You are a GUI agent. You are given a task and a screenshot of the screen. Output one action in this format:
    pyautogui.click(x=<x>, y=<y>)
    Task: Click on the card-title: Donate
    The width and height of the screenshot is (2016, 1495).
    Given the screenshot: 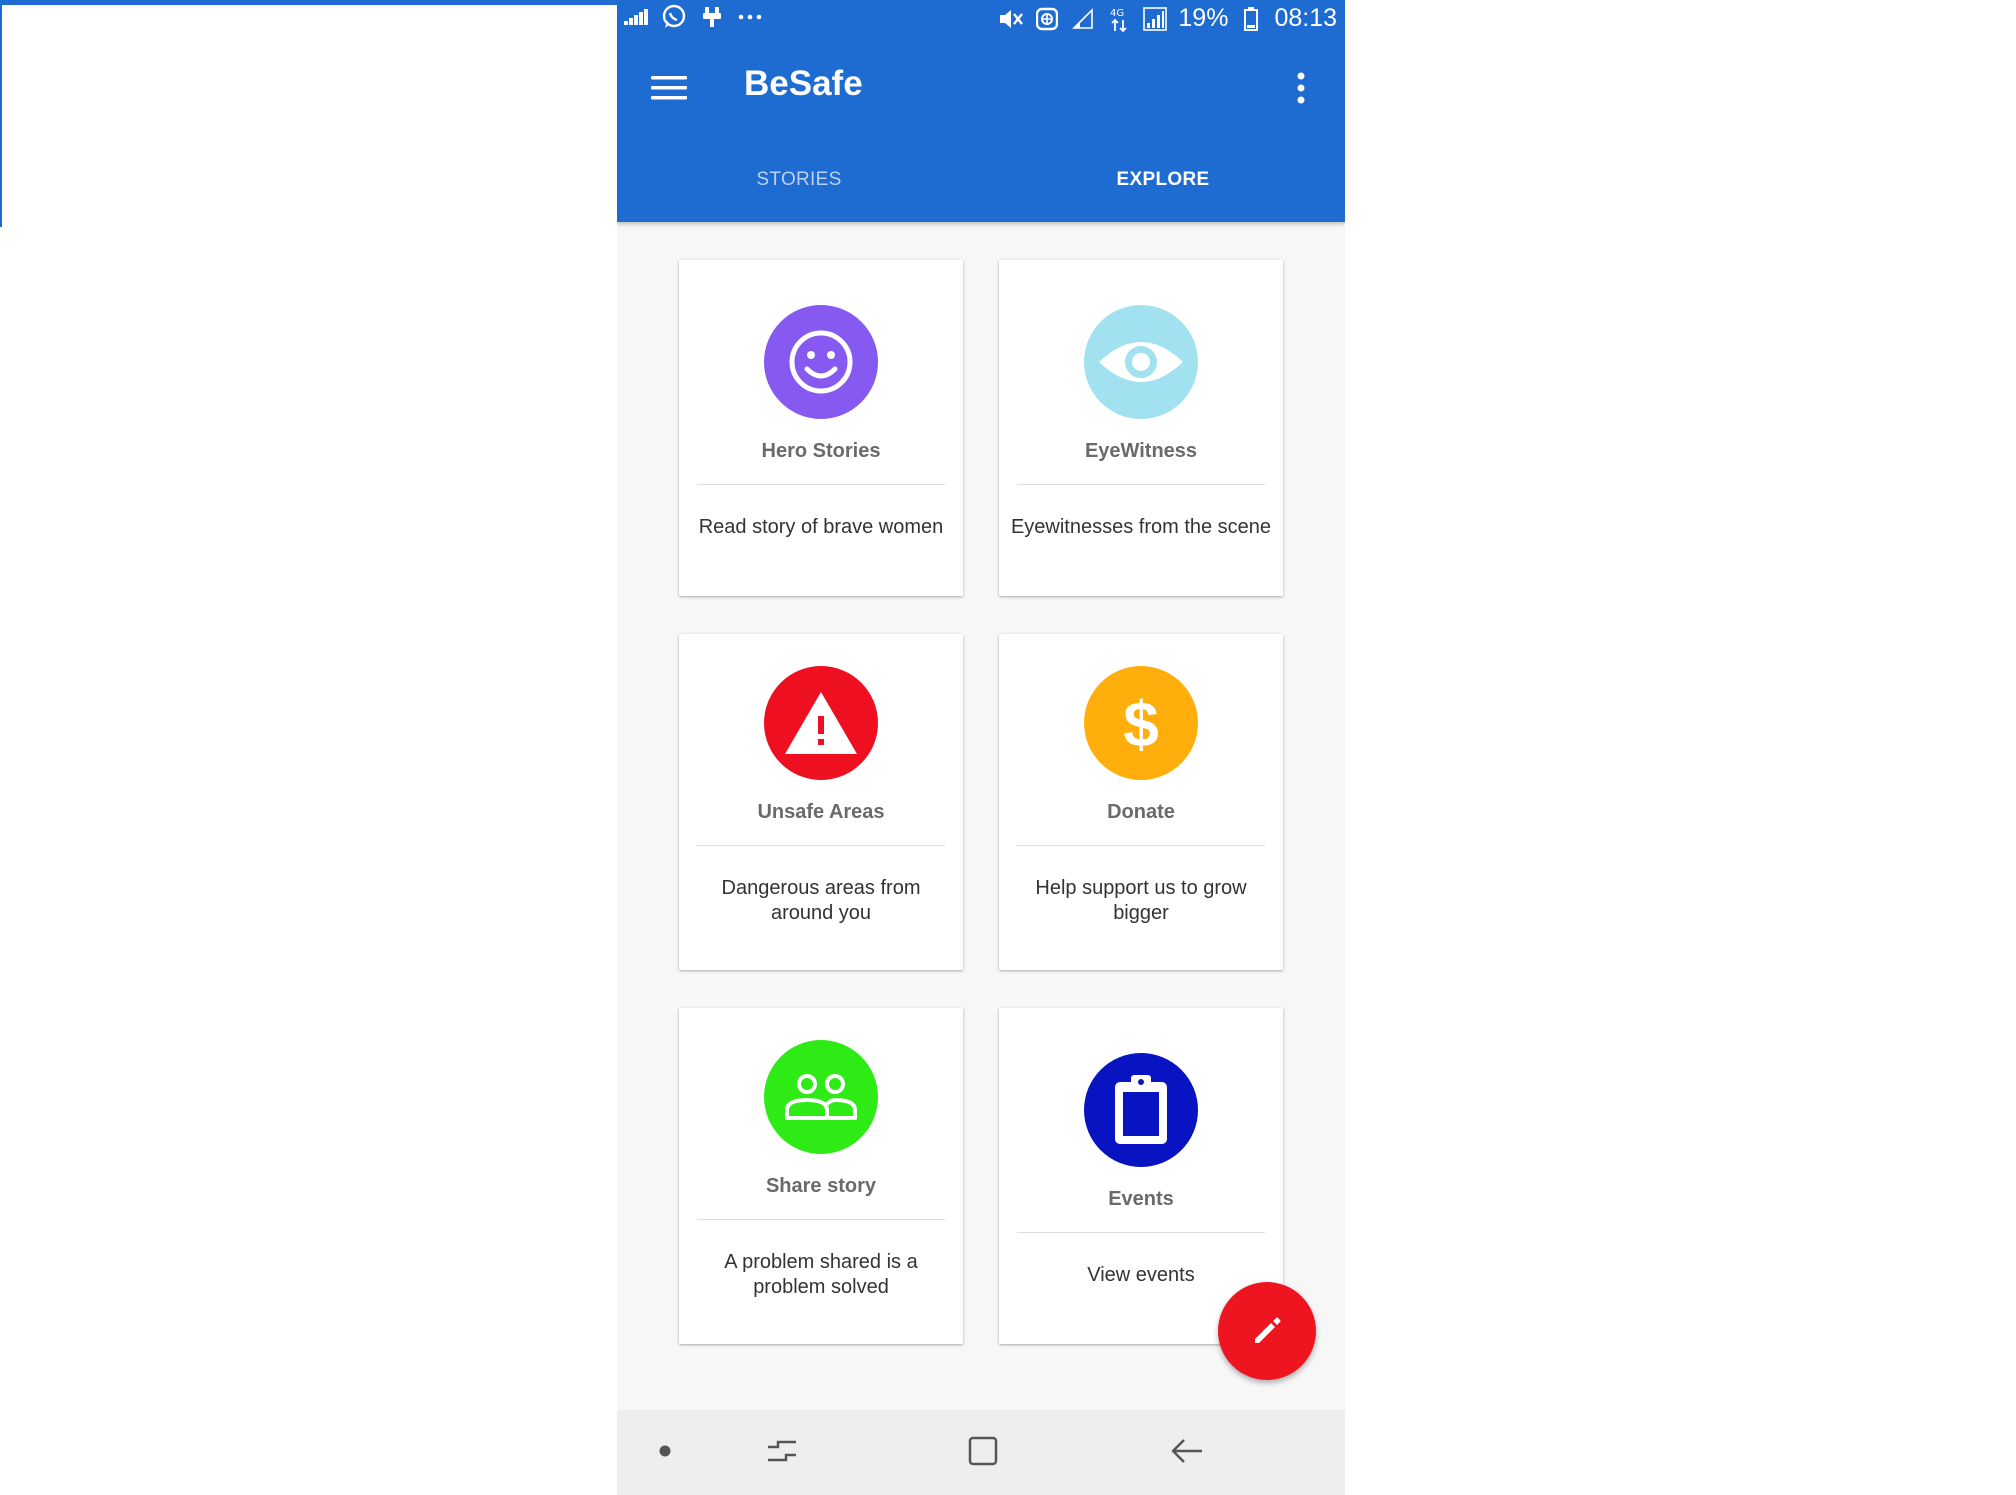 What is the action you would take?
    pyautogui.click(x=1141, y=812)
    